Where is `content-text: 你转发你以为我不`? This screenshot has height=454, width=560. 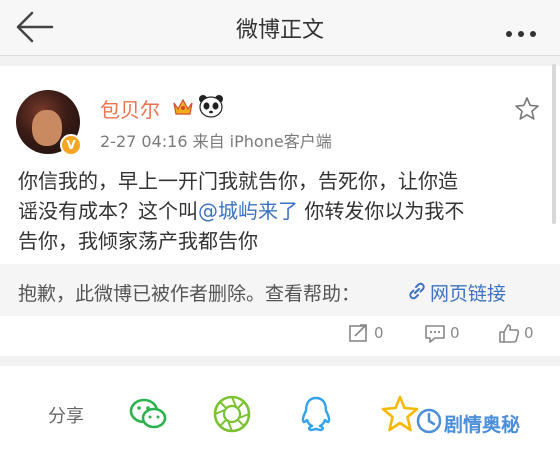 content-text: 你转发你以为我不 is located at coordinates (381, 211).